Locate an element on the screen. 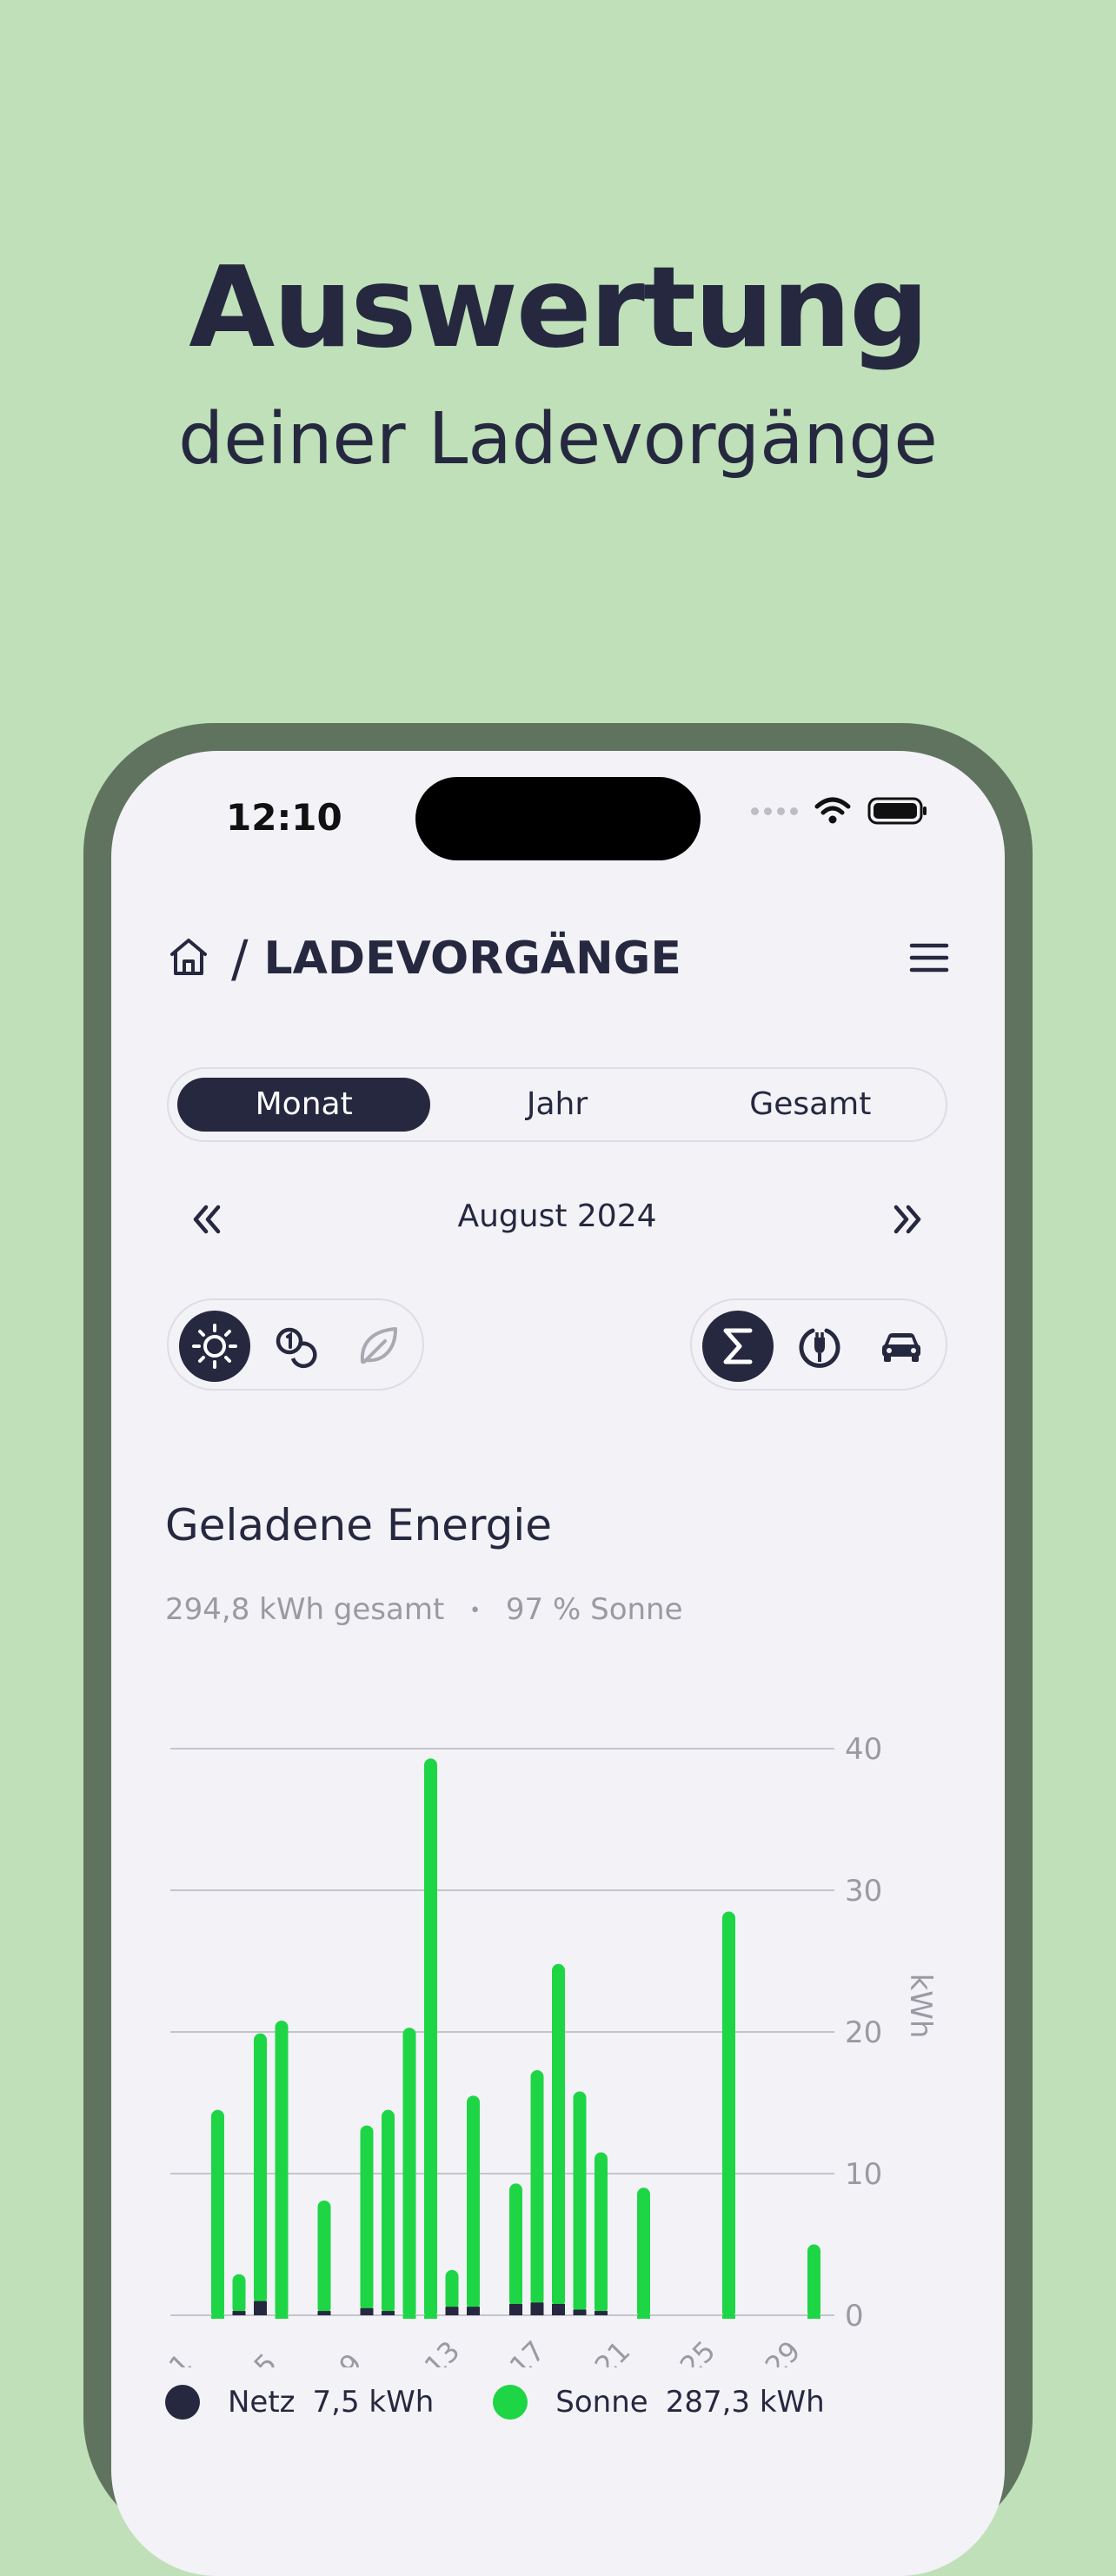 This screenshot has width=1116, height=2576. y-axis-label: kWh is located at coordinates (921, 2006).